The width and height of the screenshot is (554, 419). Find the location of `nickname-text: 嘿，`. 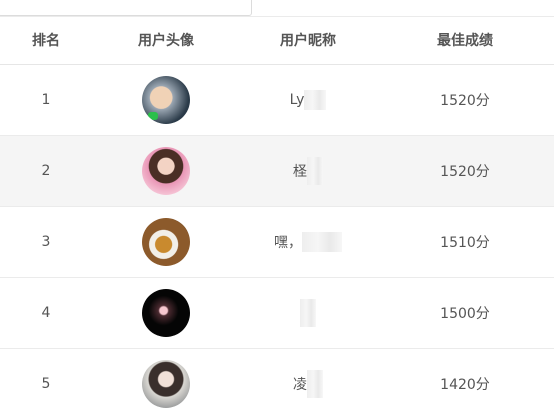

nickname-text: 嘿， is located at coordinates (288, 242).